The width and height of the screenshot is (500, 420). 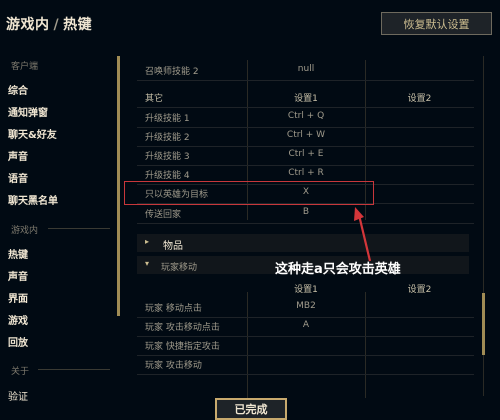 I want to click on sidebar-section-about: 关于, so click(x=20, y=372).